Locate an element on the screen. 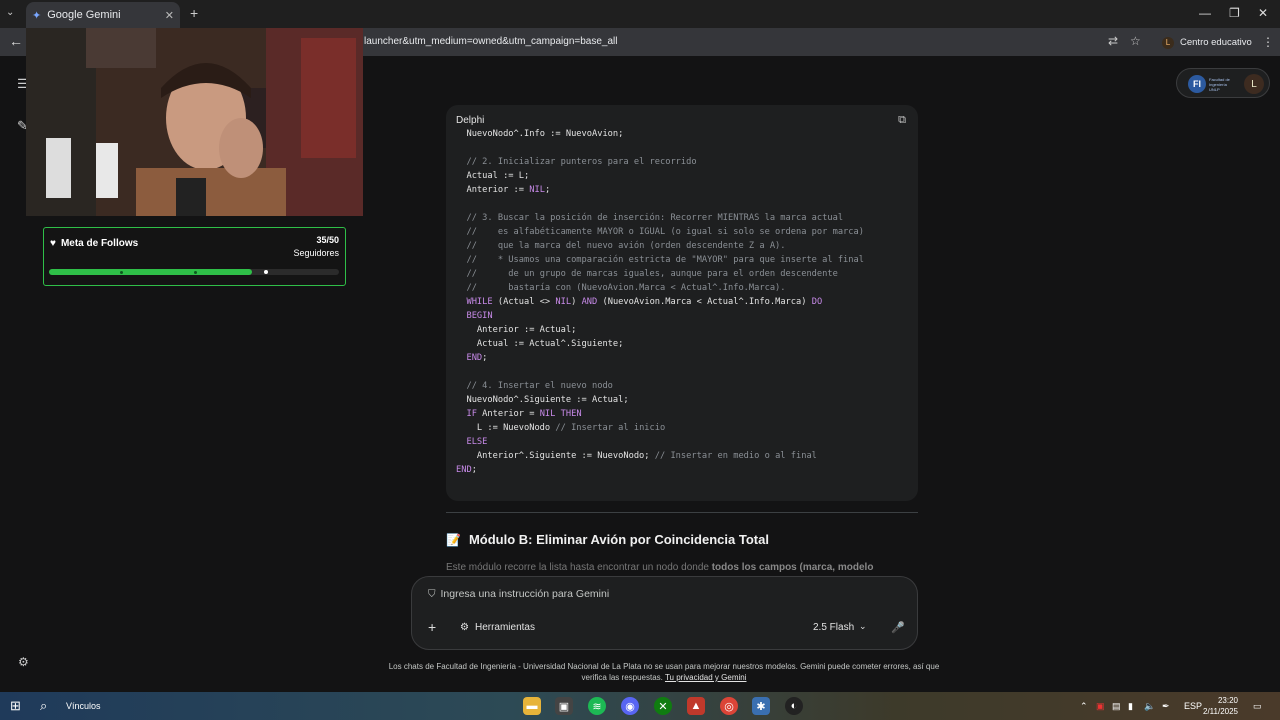  tray-usb-icon: ▮ is located at coordinates (1130, 706).